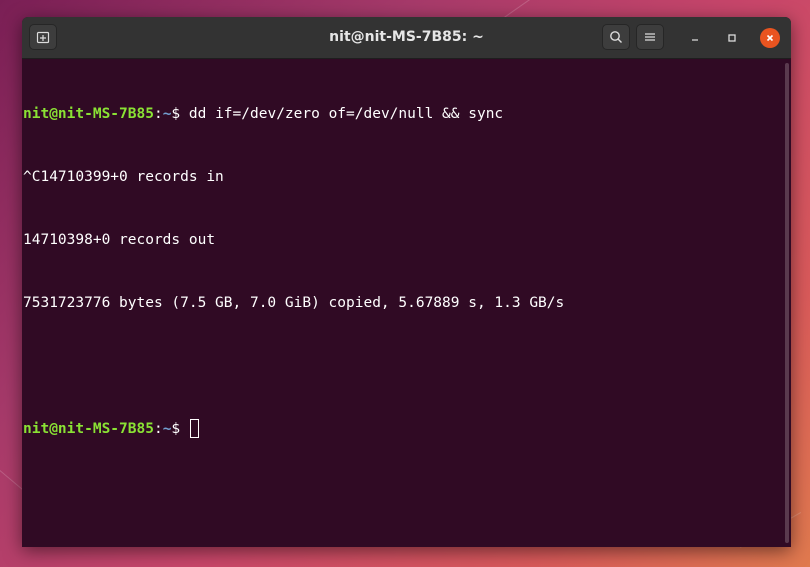 The width and height of the screenshot is (810, 567). I want to click on close-button, so click(770, 38).